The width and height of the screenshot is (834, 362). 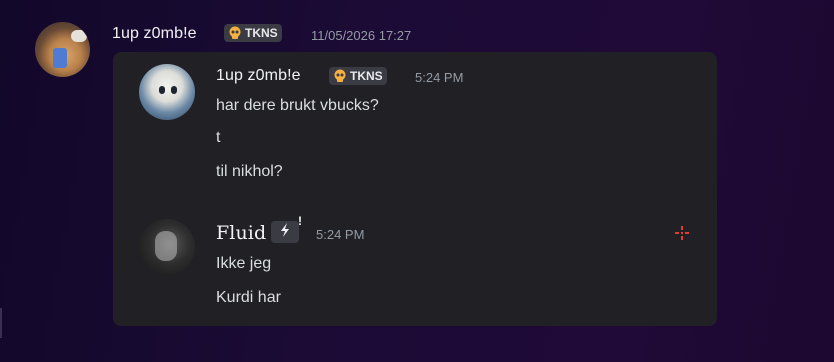 What do you see at coordinates (249, 171) in the screenshot?
I see `message-line: til nikhol?` at bounding box center [249, 171].